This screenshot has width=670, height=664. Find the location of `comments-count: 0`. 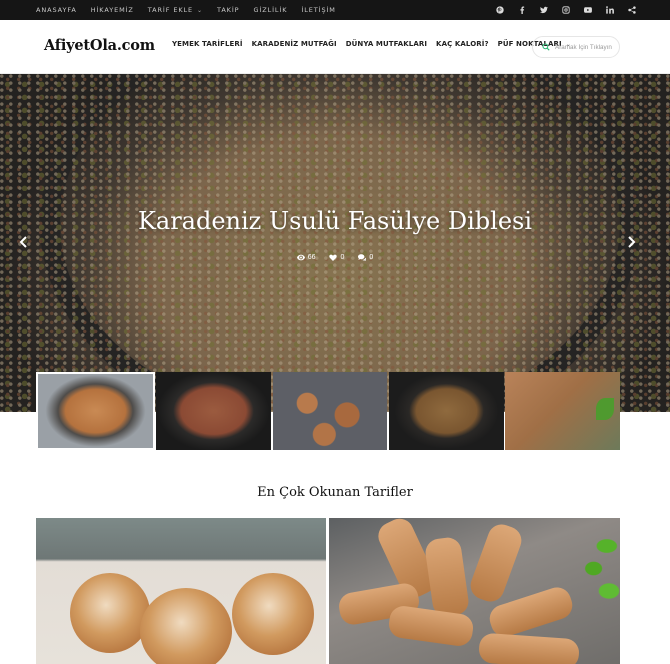

comments-count: 0 is located at coordinates (365, 257).